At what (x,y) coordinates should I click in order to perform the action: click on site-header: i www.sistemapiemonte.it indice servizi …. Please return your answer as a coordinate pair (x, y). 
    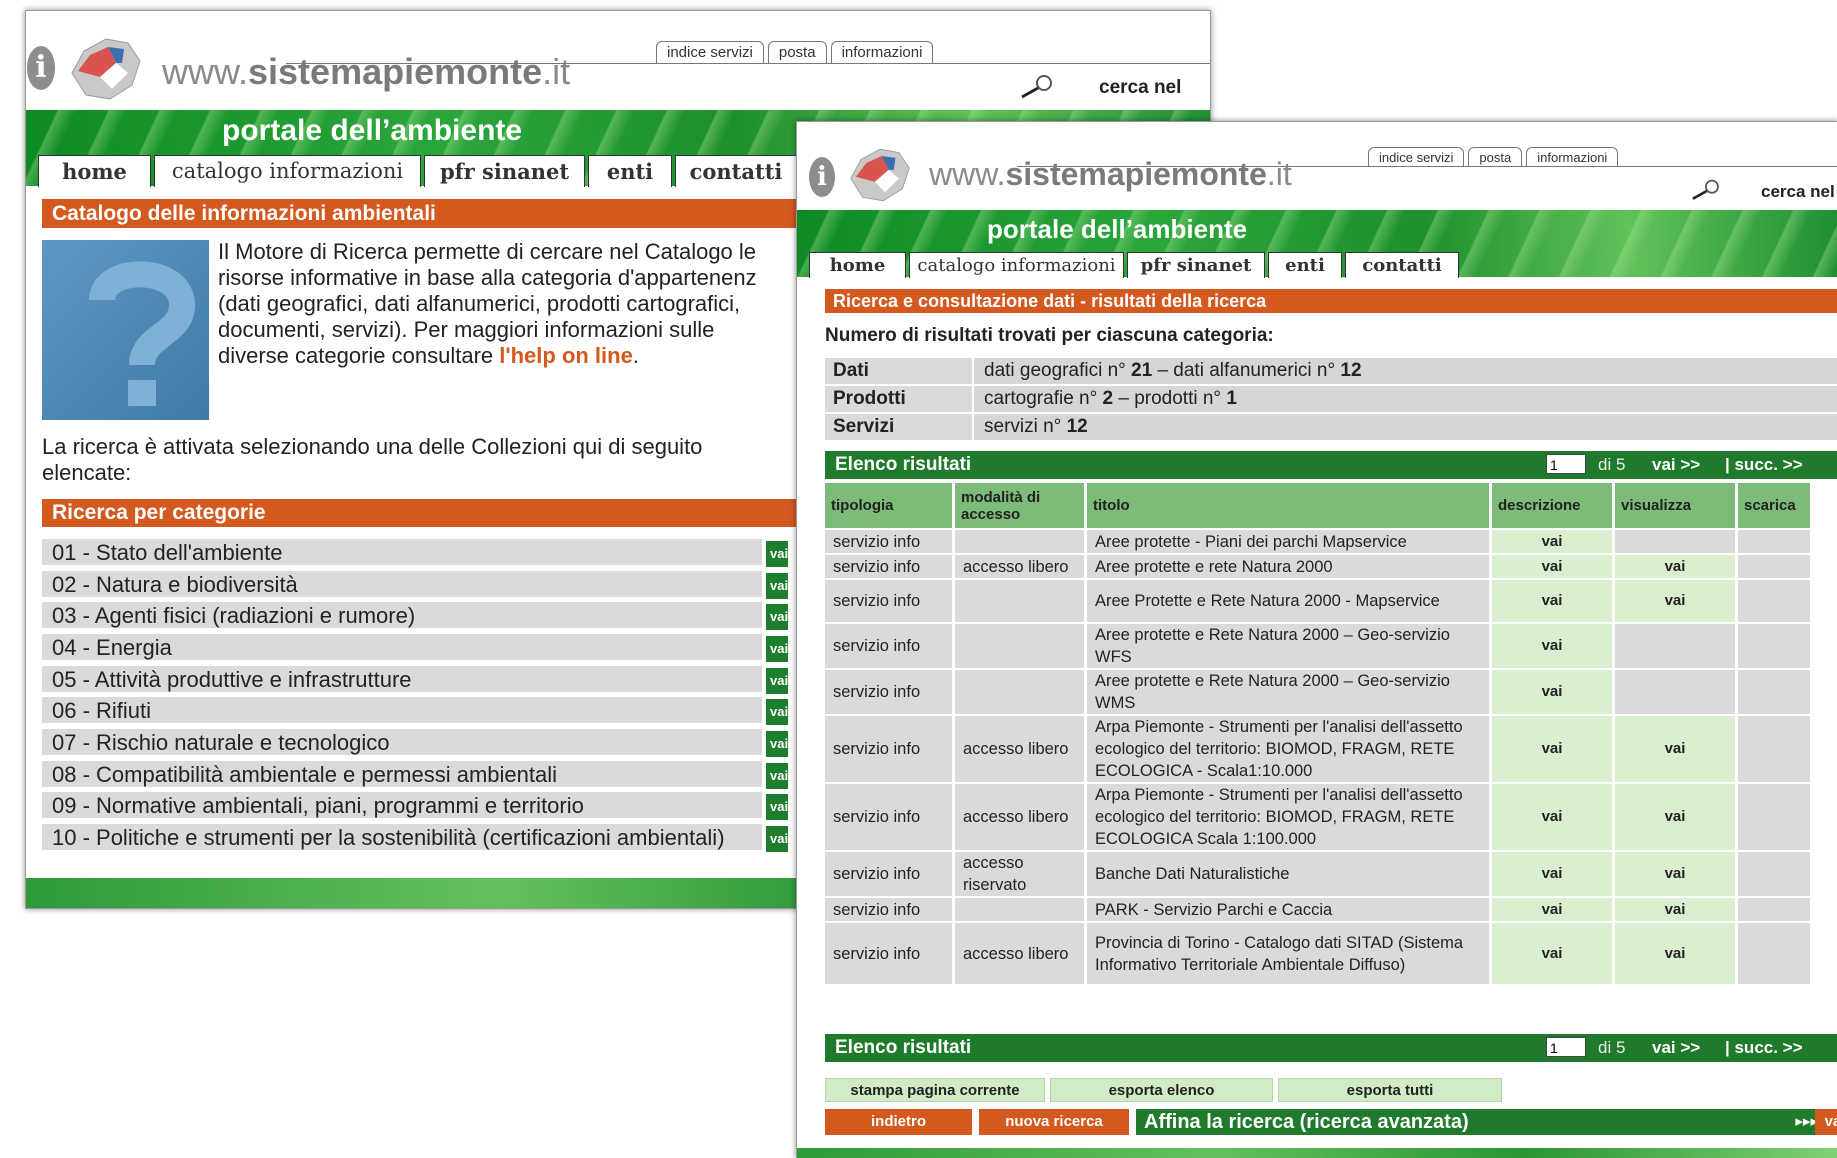
    Looking at the image, I should click on (1317, 166).